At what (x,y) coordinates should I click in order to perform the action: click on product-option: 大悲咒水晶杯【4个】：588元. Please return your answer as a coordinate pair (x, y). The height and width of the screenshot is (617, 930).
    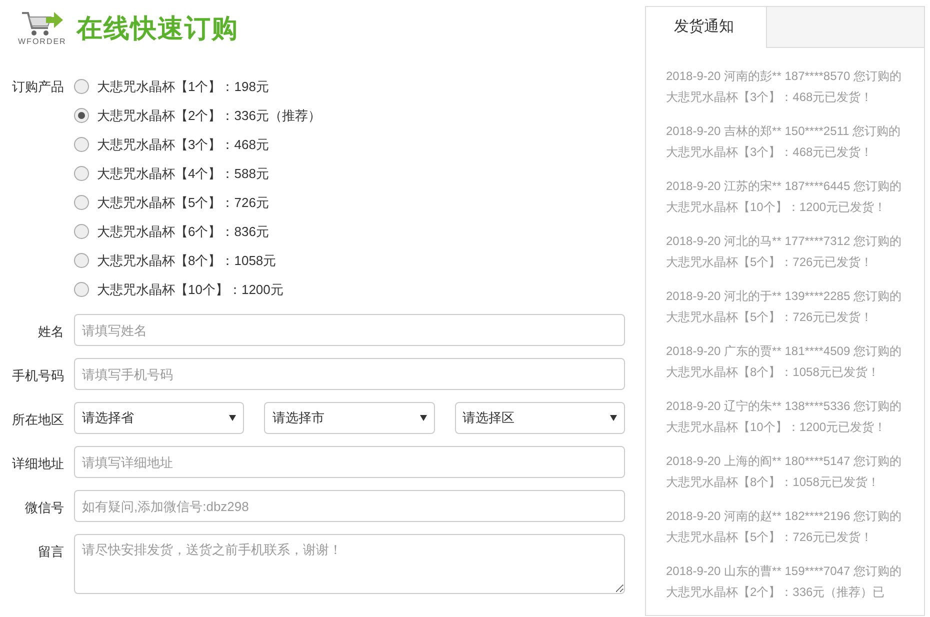
    Looking at the image, I should click on (197, 173).